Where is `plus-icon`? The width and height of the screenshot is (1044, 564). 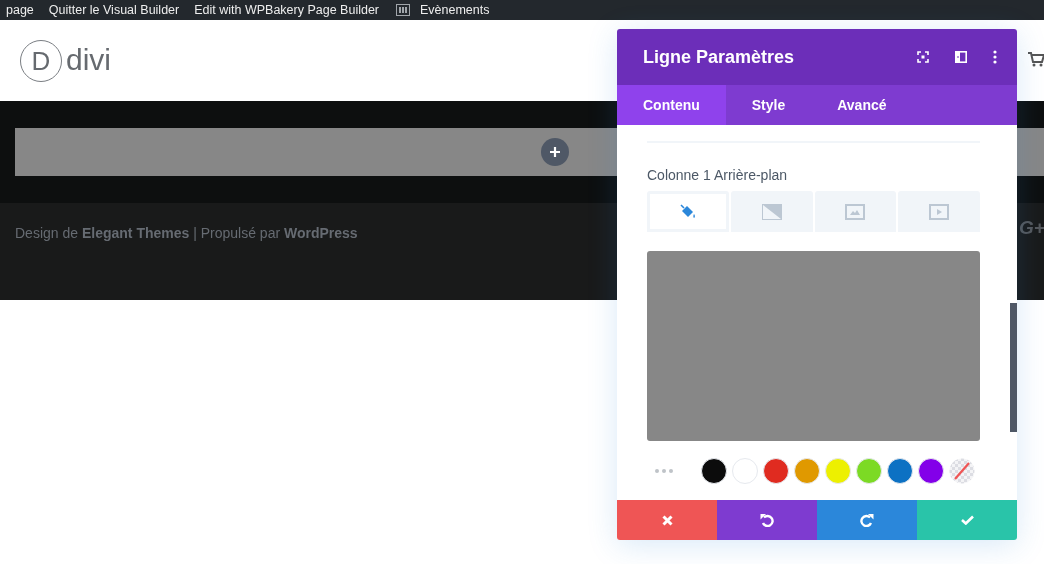
plus-icon is located at coordinates (555, 152).